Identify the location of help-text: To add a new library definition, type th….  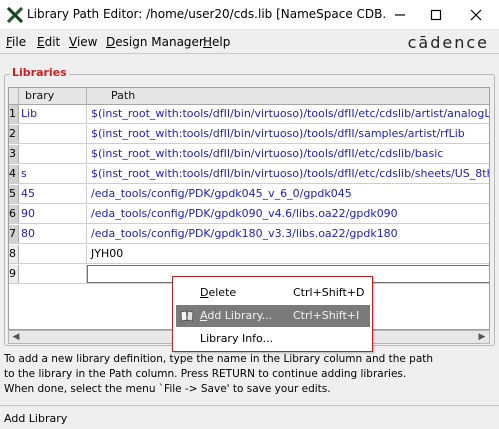
(249, 374).